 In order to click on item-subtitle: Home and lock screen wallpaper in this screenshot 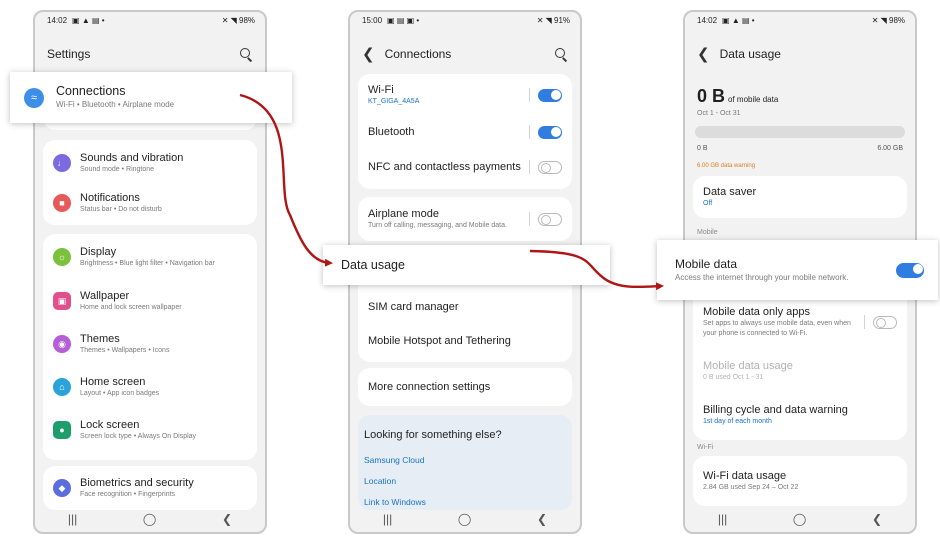, I will do `click(131, 307)`.